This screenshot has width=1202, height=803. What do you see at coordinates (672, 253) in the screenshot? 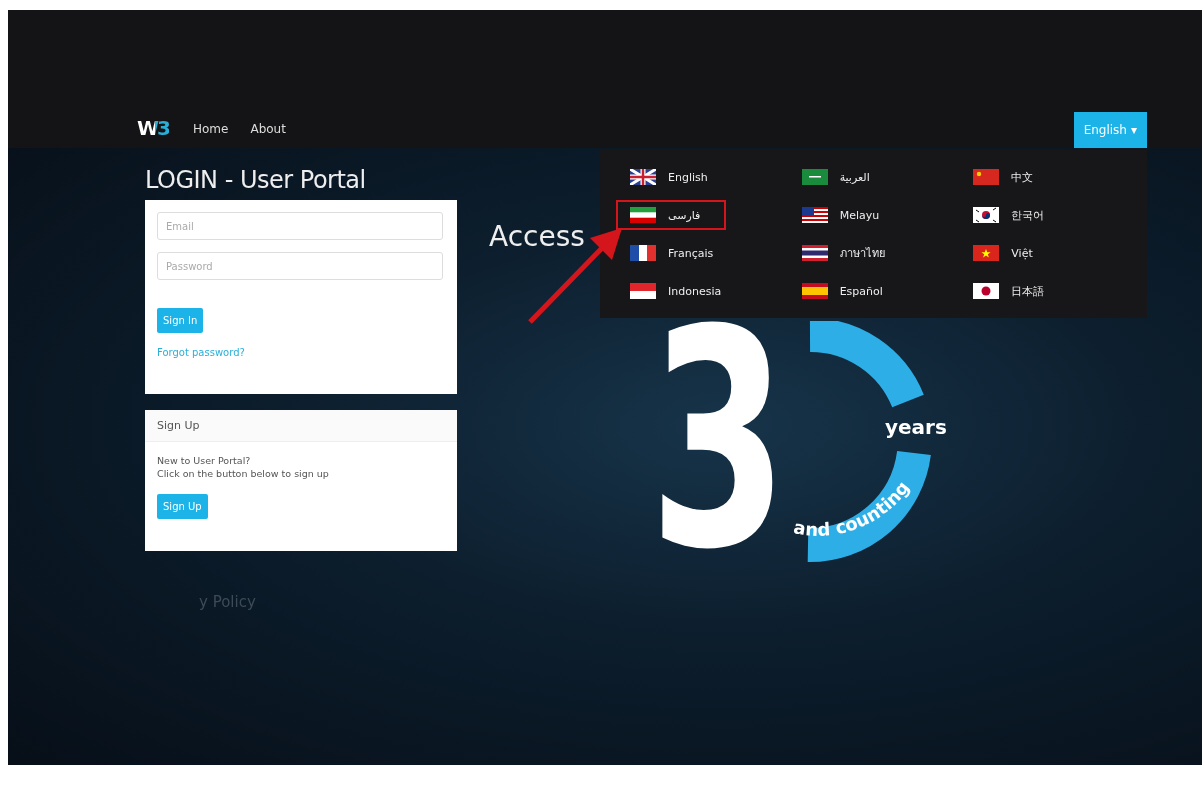
I see `language-option: Français` at bounding box center [672, 253].